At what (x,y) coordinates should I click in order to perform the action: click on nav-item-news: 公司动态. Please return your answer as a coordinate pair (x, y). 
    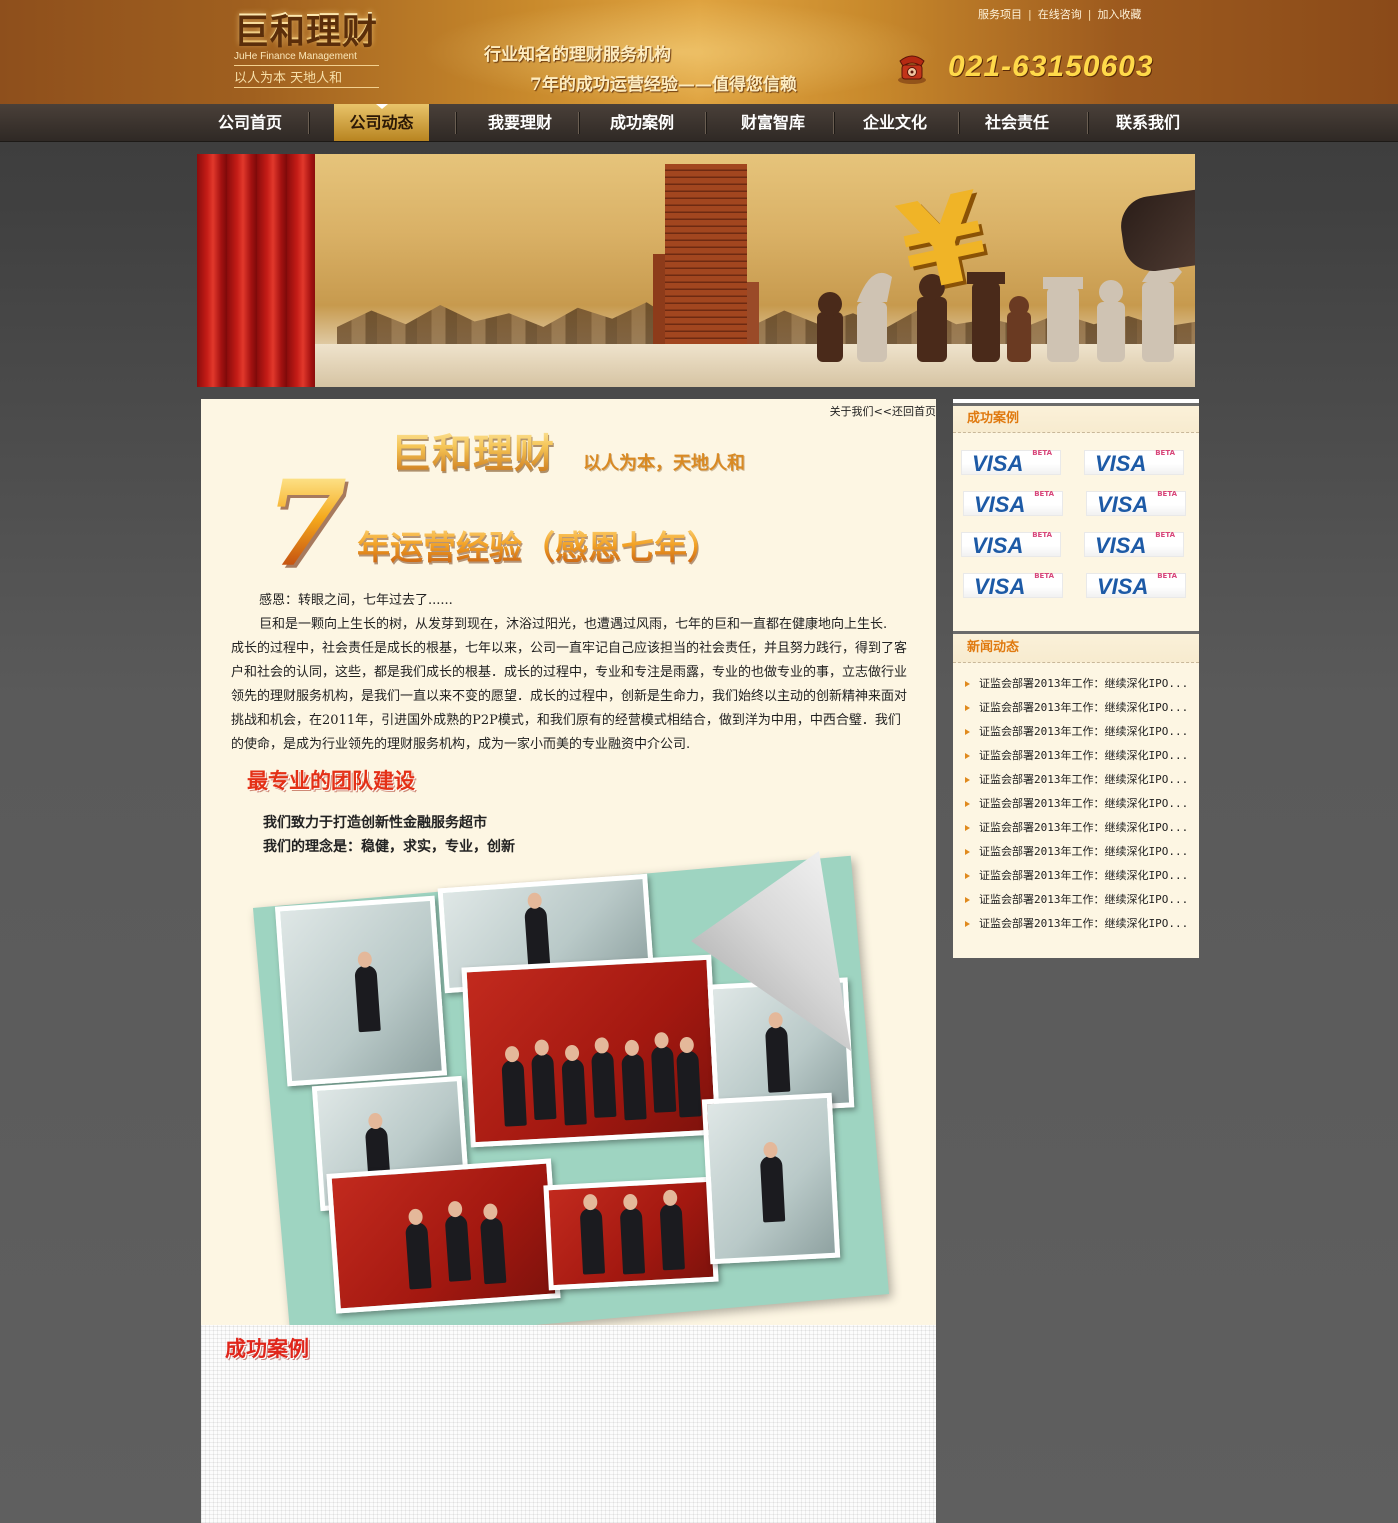
    Looking at the image, I should click on (381, 122).